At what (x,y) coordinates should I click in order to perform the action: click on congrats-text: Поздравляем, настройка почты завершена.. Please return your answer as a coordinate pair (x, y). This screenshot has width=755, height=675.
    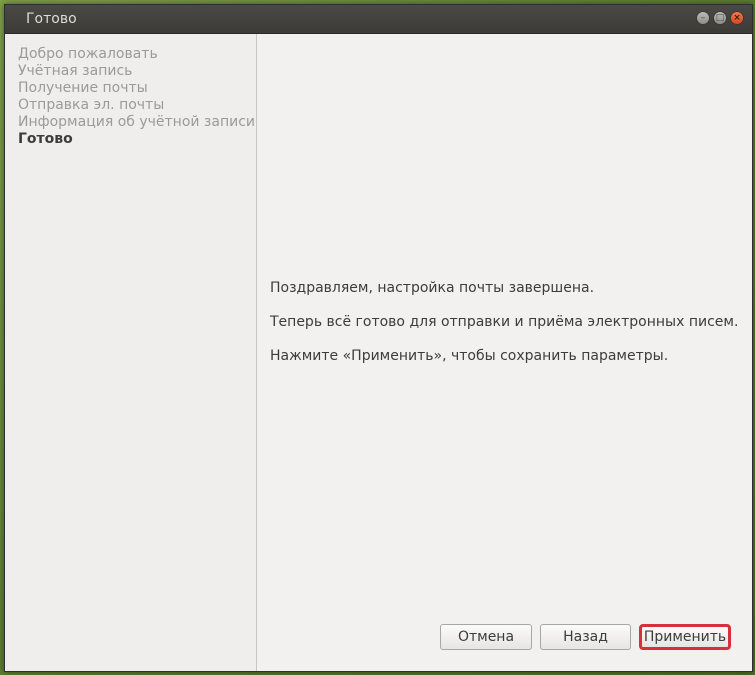
    Looking at the image, I should click on (432, 288).